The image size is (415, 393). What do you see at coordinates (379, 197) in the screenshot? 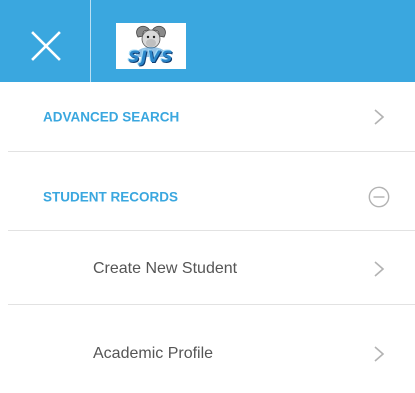
I see `collapse-minus-icon` at bounding box center [379, 197].